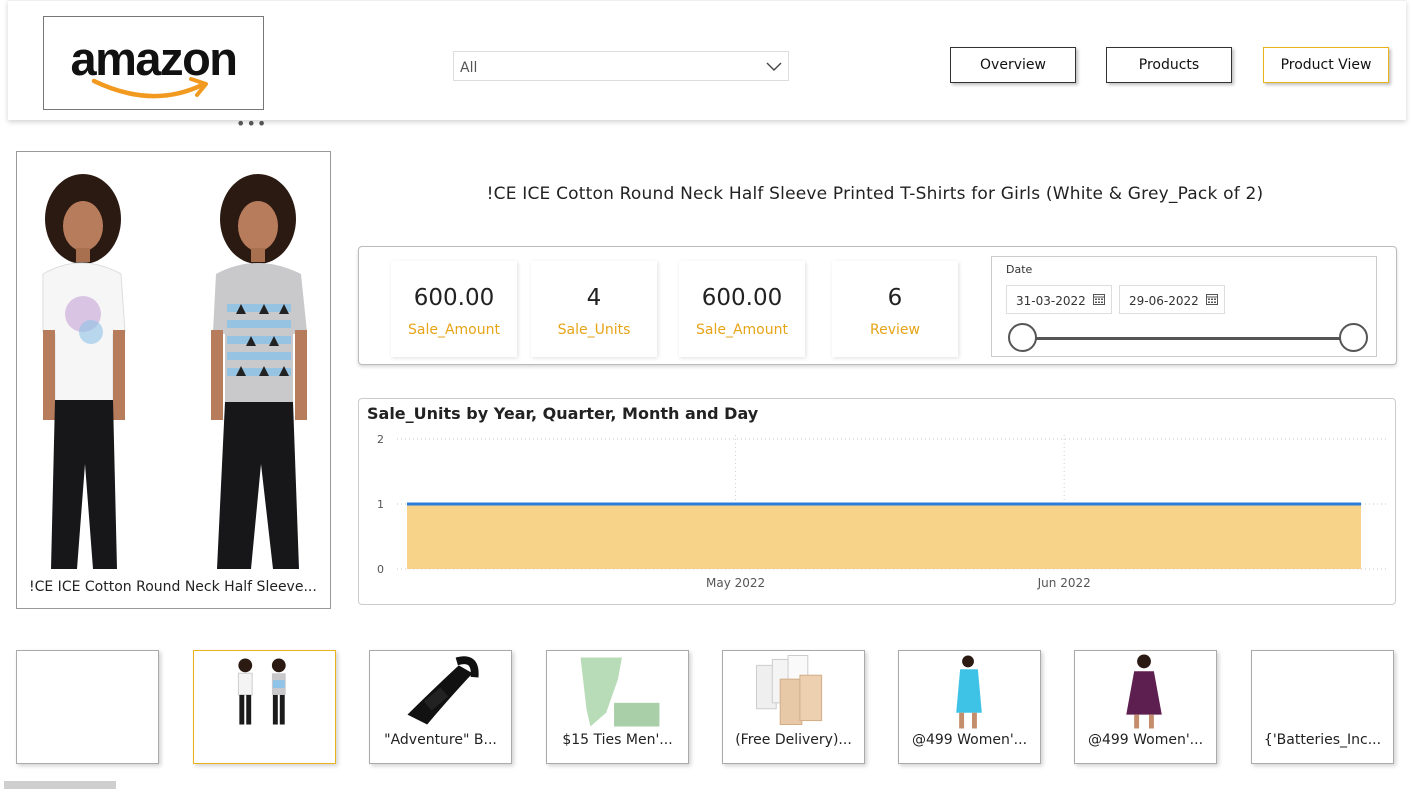 This screenshot has height=792, width=1413. I want to click on y-tick-label: 2, so click(380, 439).